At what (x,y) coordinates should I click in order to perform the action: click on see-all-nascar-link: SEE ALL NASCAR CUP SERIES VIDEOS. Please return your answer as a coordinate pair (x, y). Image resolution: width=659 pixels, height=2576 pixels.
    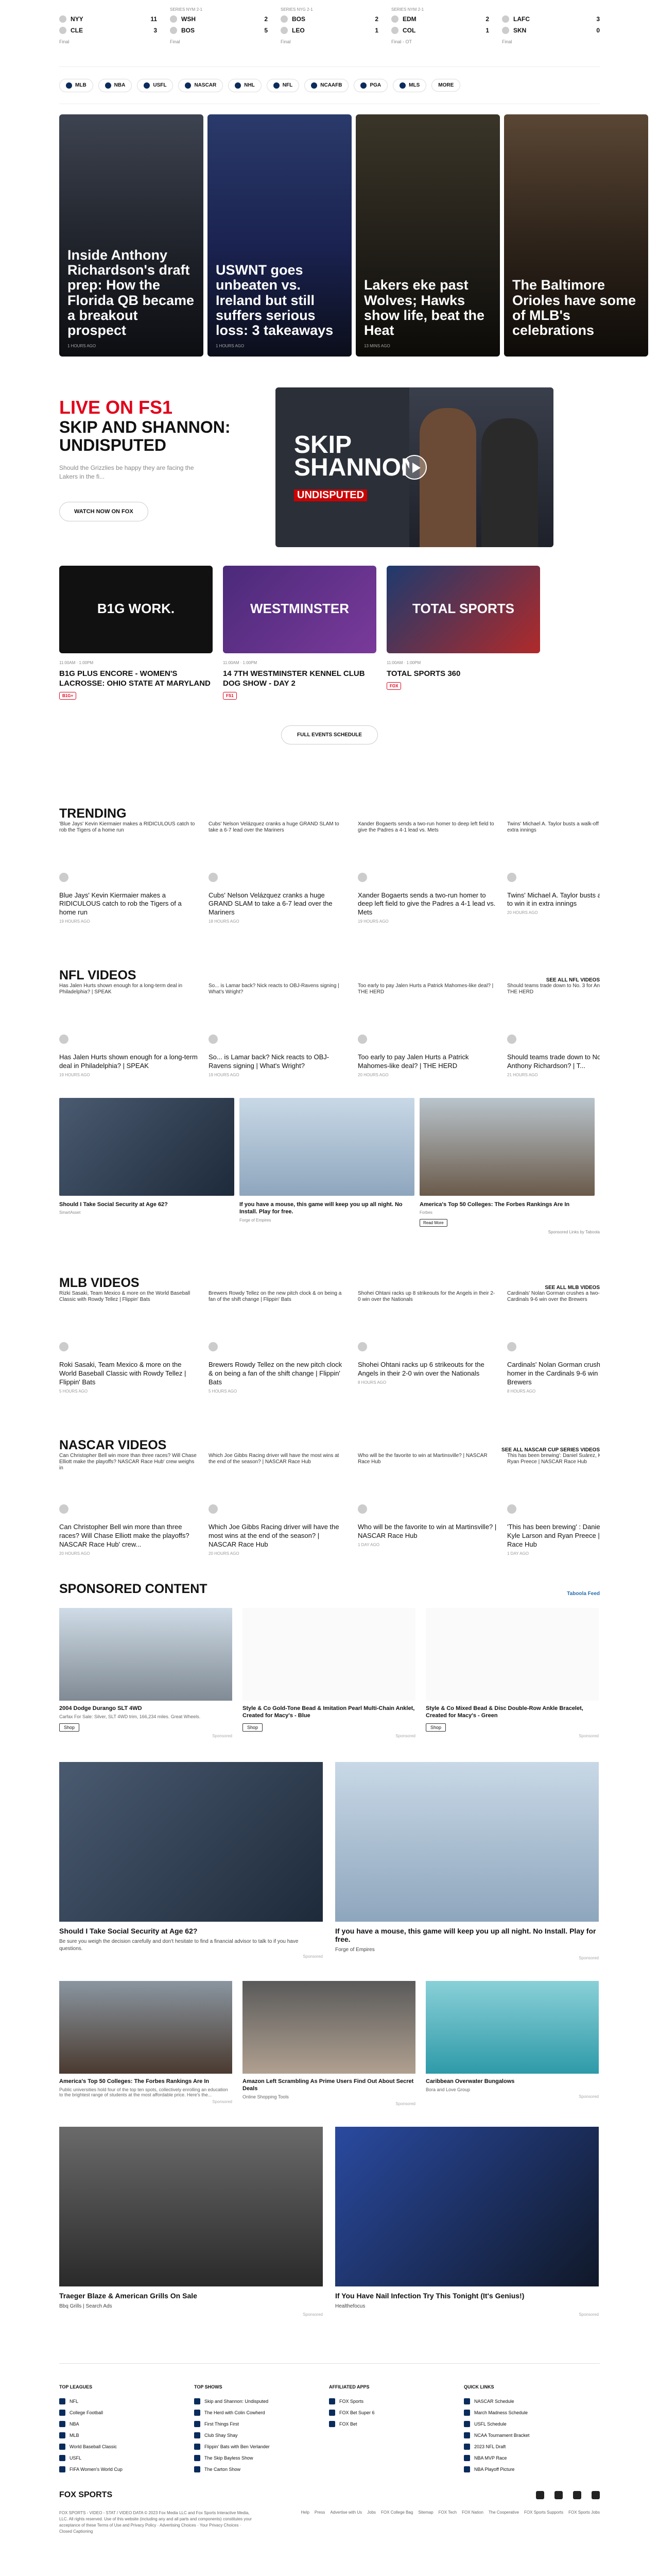
    Looking at the image, I should click on (551, 1450).